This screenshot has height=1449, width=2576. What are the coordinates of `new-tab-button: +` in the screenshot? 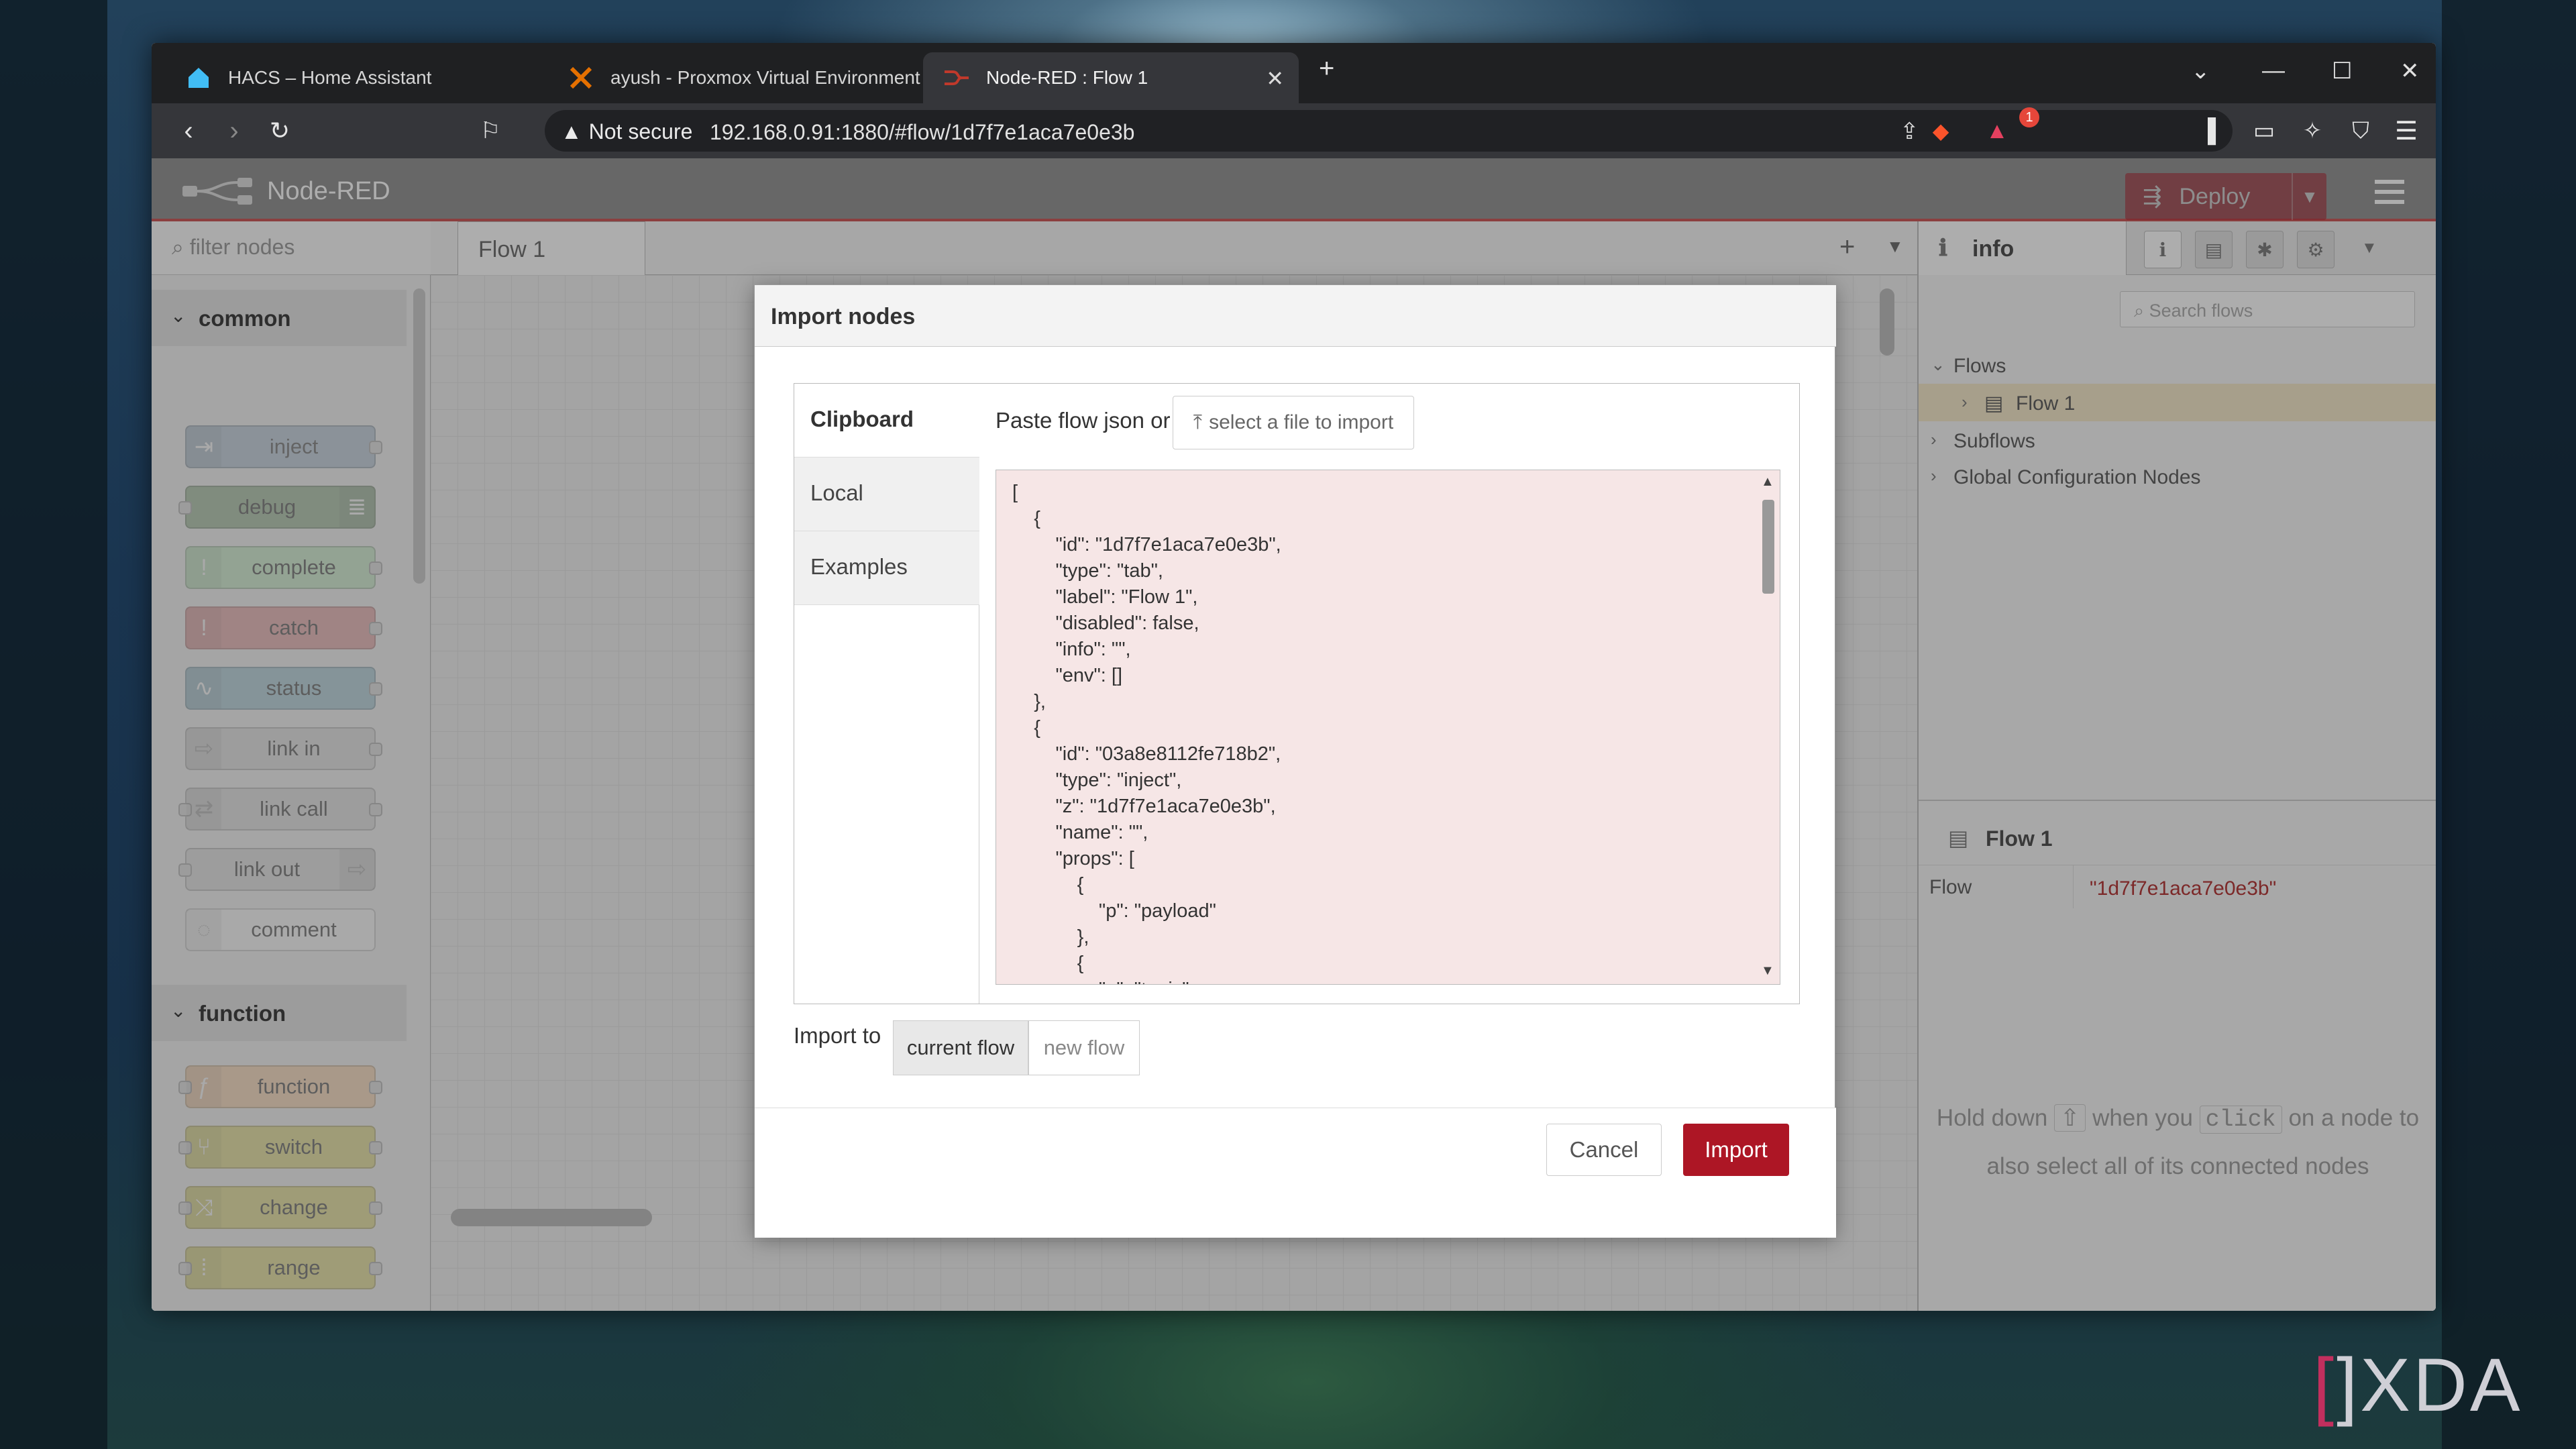 It's located at (1326, 69).